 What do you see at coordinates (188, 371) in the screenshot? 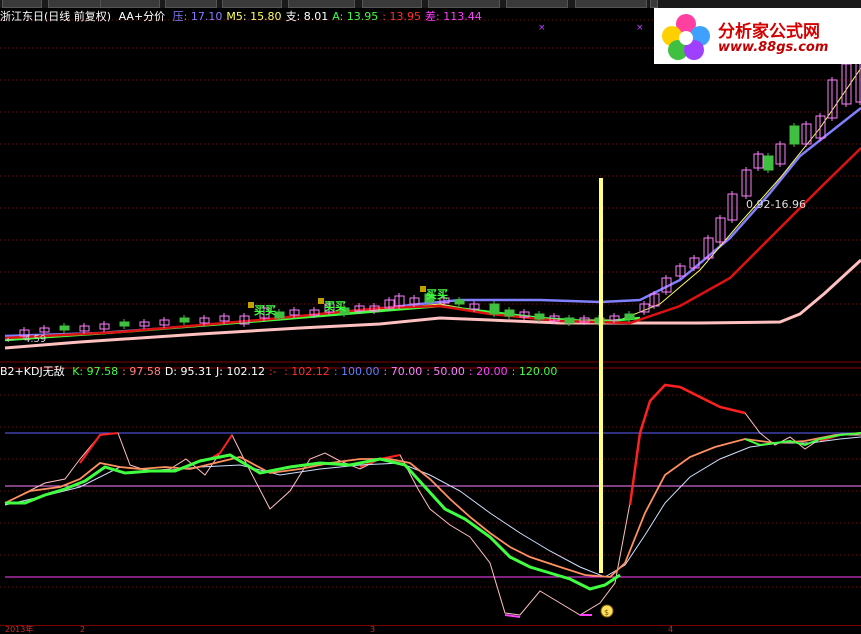
I see `kdj-header-item: D: 95.31` at bounding box center [188, 371].